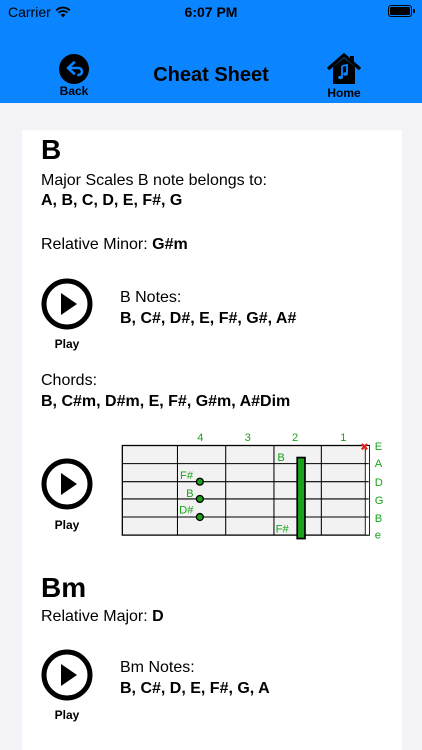  What do you see at coordinates (344, 68) in the screenshot?
I see `home-icon` at bounding box center [344, 68].